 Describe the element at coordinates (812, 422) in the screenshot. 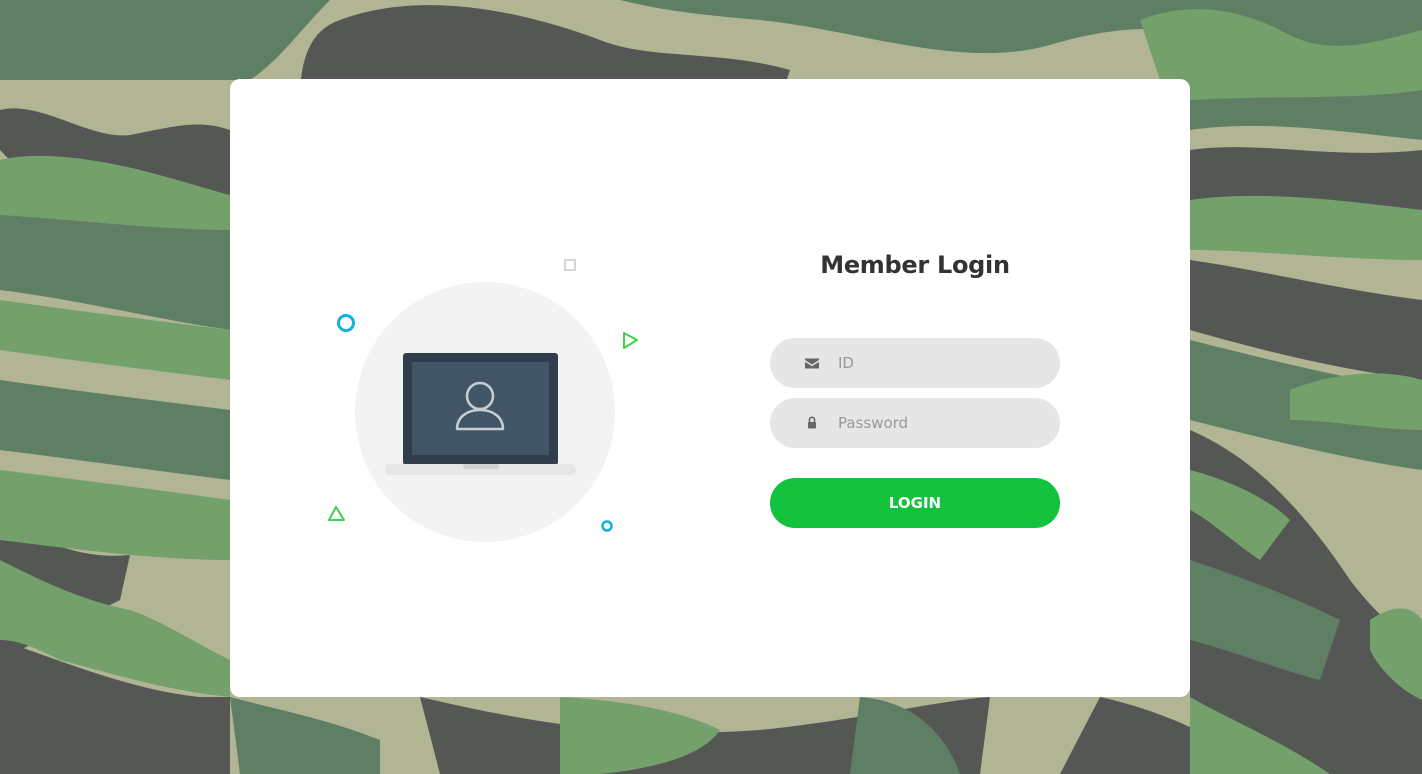

I see `lock-icon` at that location.